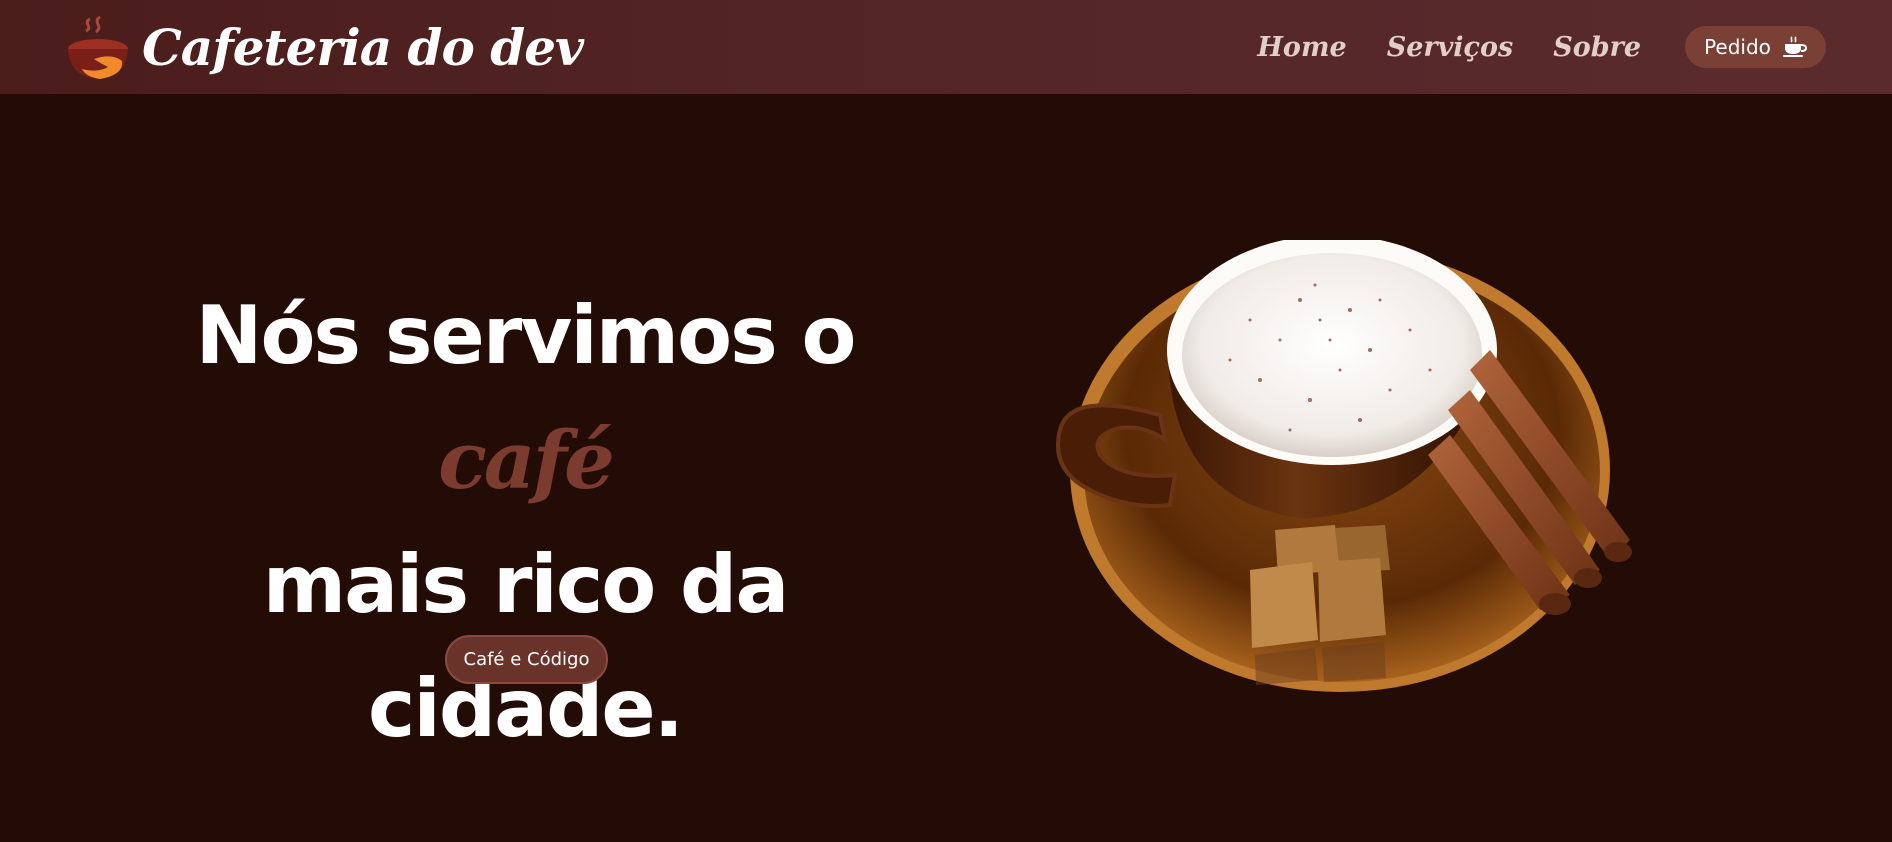 The height and width of the screenshot is (842, 1892). I want to click on headline-line2: mais rico da, so click(526, 584).